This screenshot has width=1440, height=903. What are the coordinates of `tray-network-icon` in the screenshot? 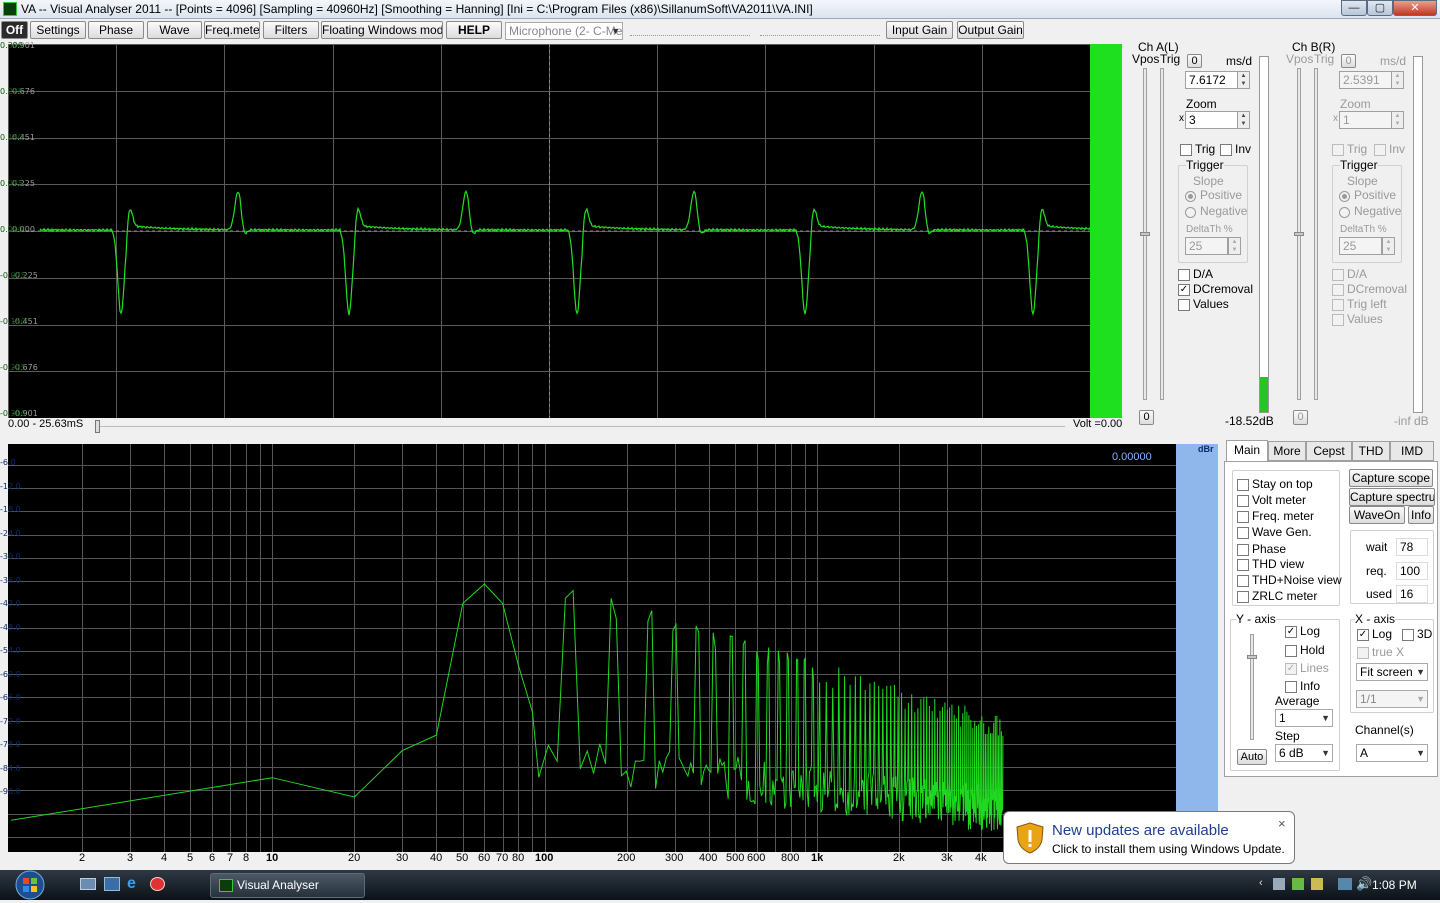 It's located at (1279, 884).